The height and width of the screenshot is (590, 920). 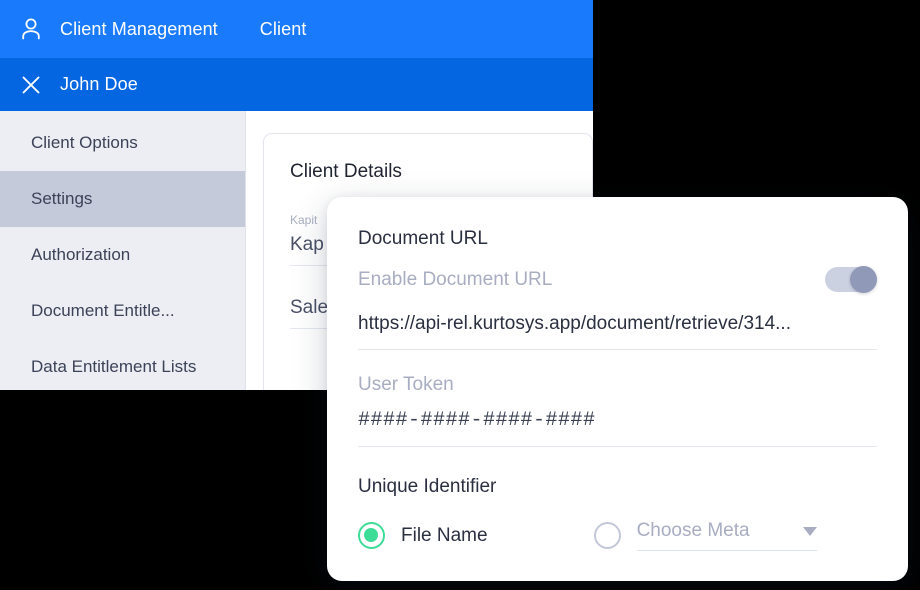 What do you see at coordinates (406, 384) in the screenshot?
I see `user-token-label: User Token` at bounding box center [406, 384].